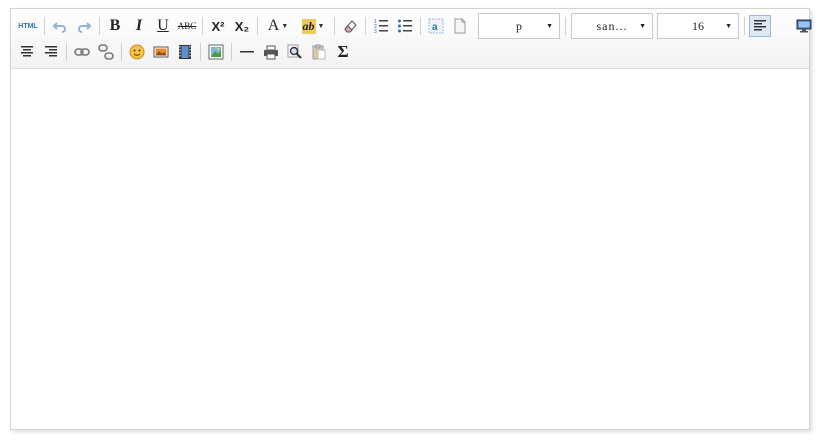 This screenshot has height=448, width=819. I want to click on subscript-icon: X₂, so click(242, 26).